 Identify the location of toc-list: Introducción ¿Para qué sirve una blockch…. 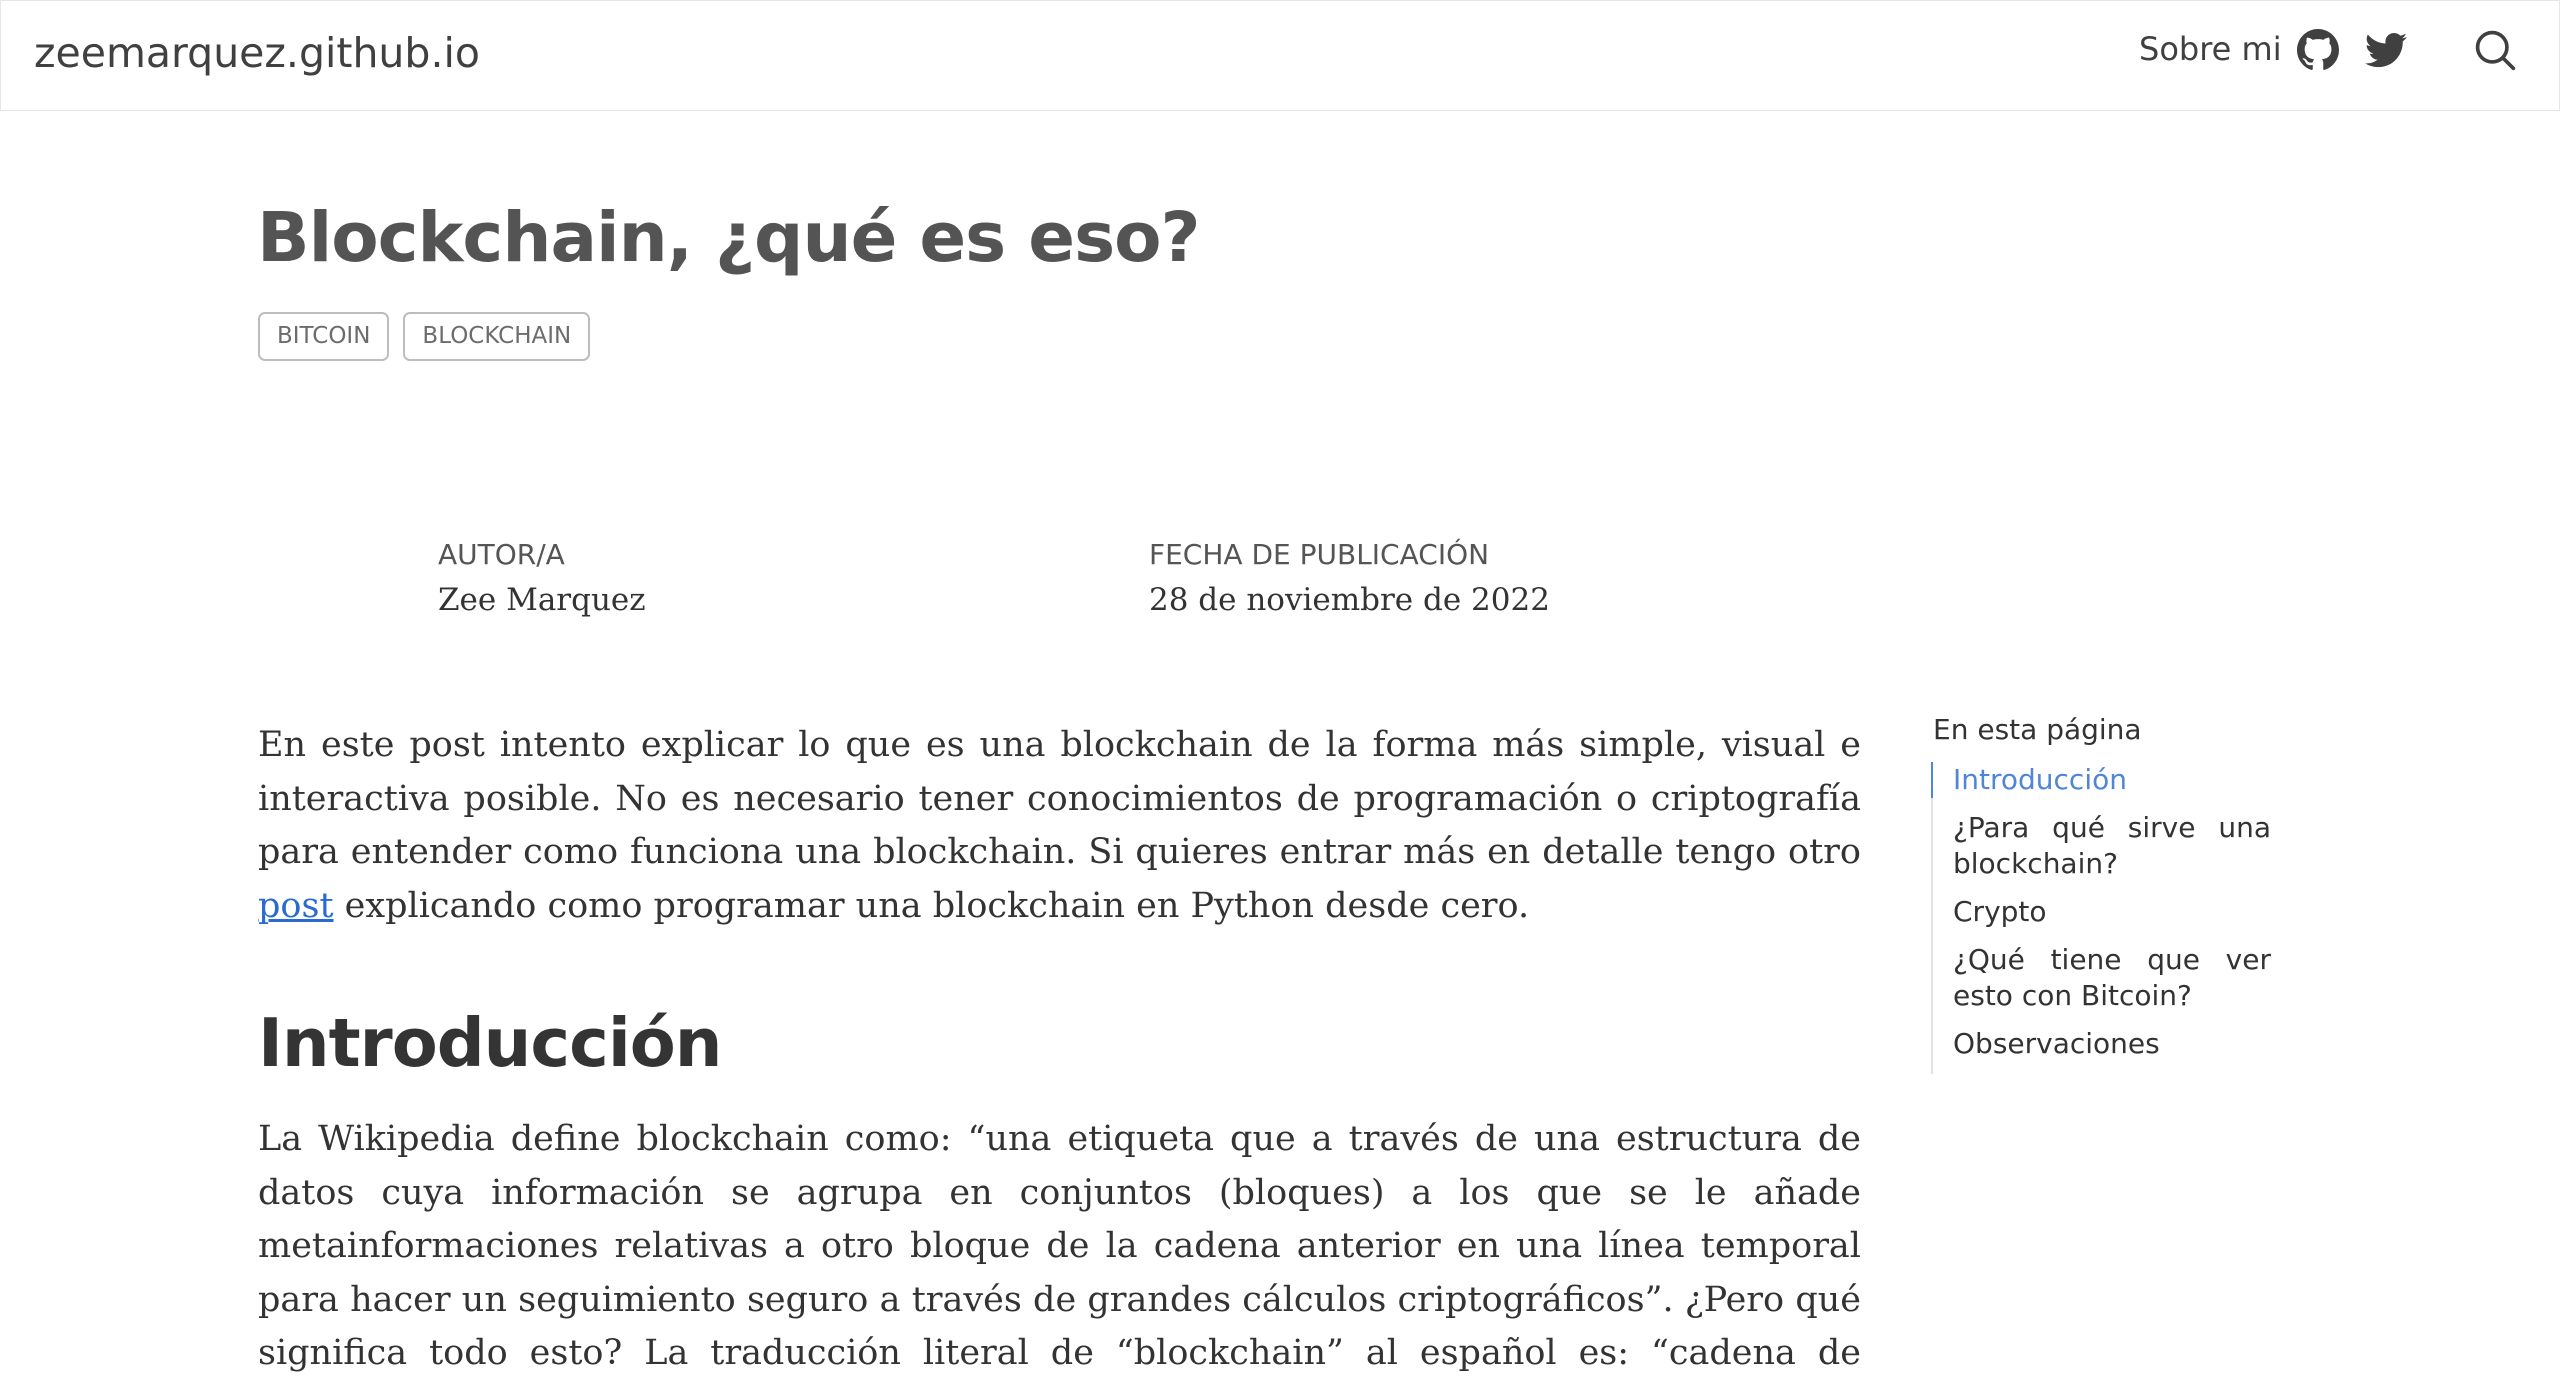
(2101, 918).